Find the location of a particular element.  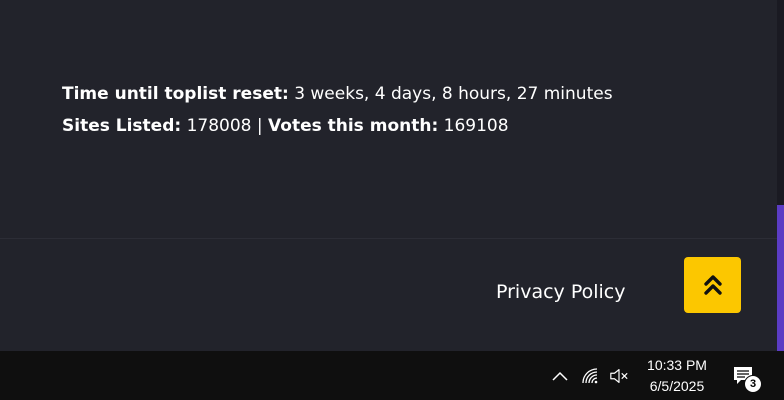

votes-label: Votes this month: is located at coordinates (353, 126).